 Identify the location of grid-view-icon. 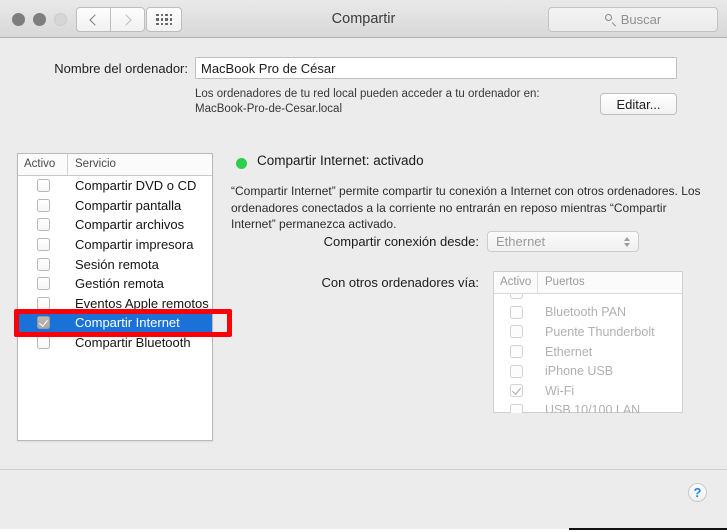
(164, 19).